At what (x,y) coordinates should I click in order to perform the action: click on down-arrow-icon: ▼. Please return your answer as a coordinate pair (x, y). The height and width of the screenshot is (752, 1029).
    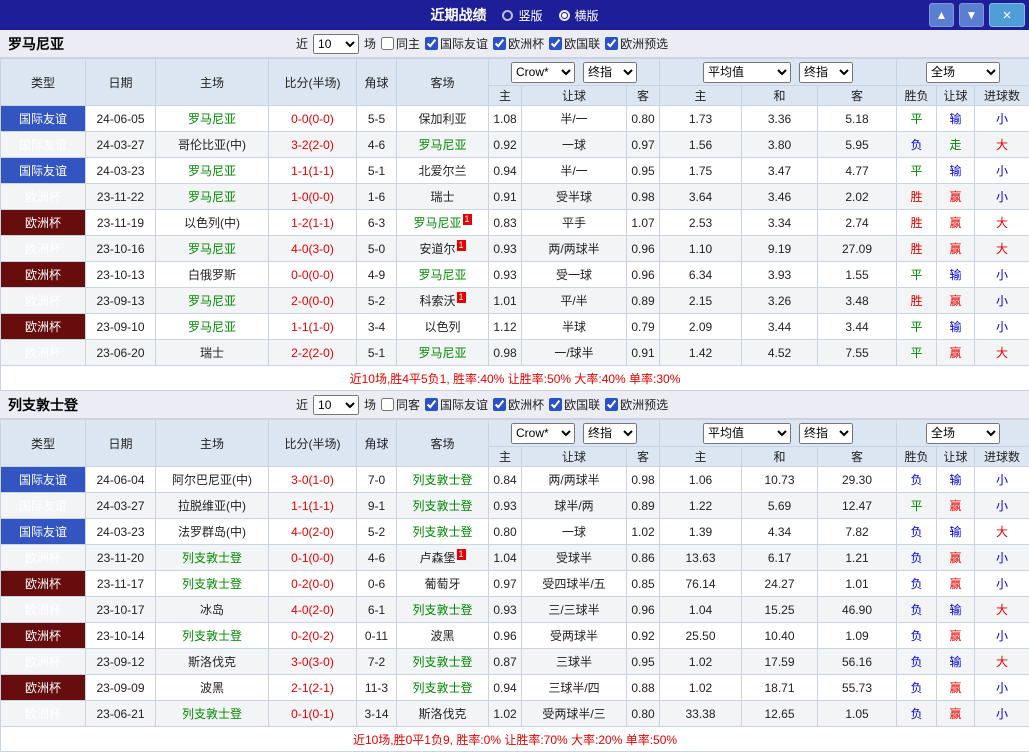
    Looking at the image, I should click on (972, 15).